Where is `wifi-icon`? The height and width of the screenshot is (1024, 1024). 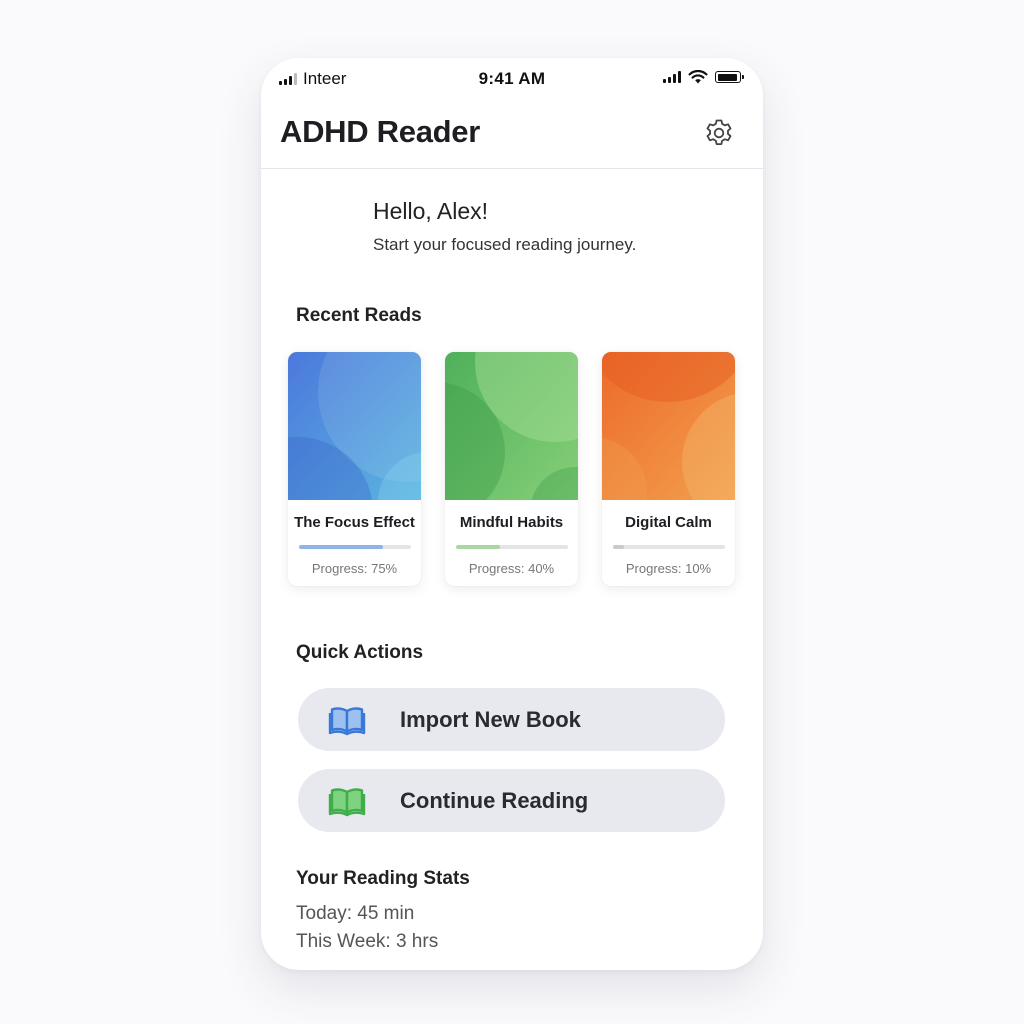 wifi-icon is located at coordinates (698, 77).